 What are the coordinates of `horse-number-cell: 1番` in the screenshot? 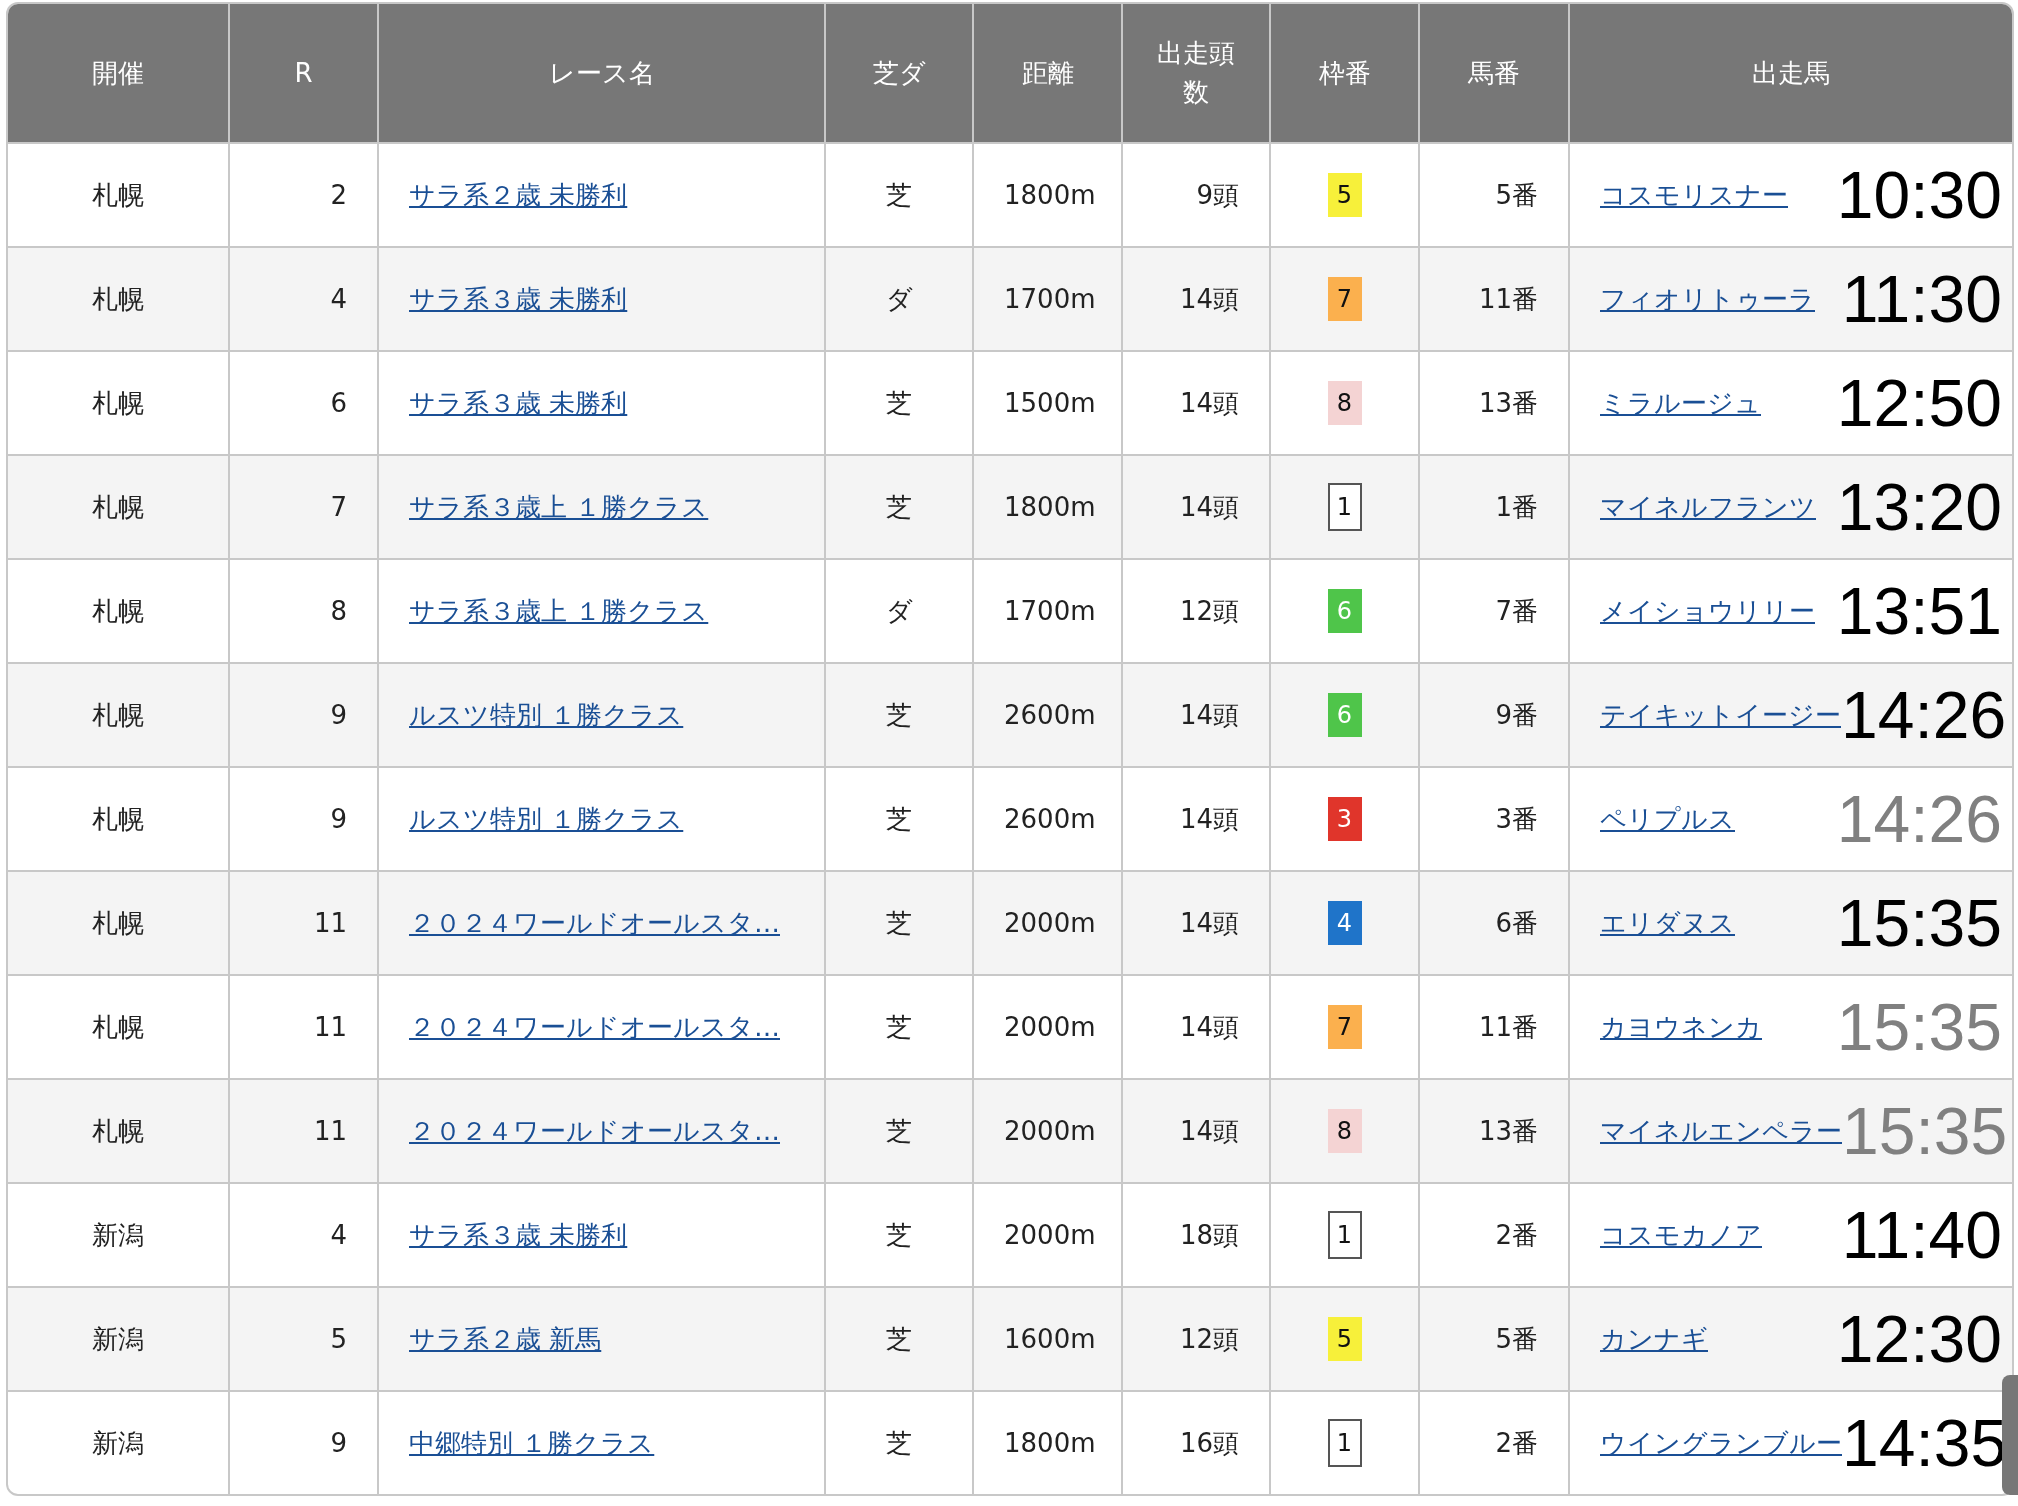 It's located at (1495, 506).